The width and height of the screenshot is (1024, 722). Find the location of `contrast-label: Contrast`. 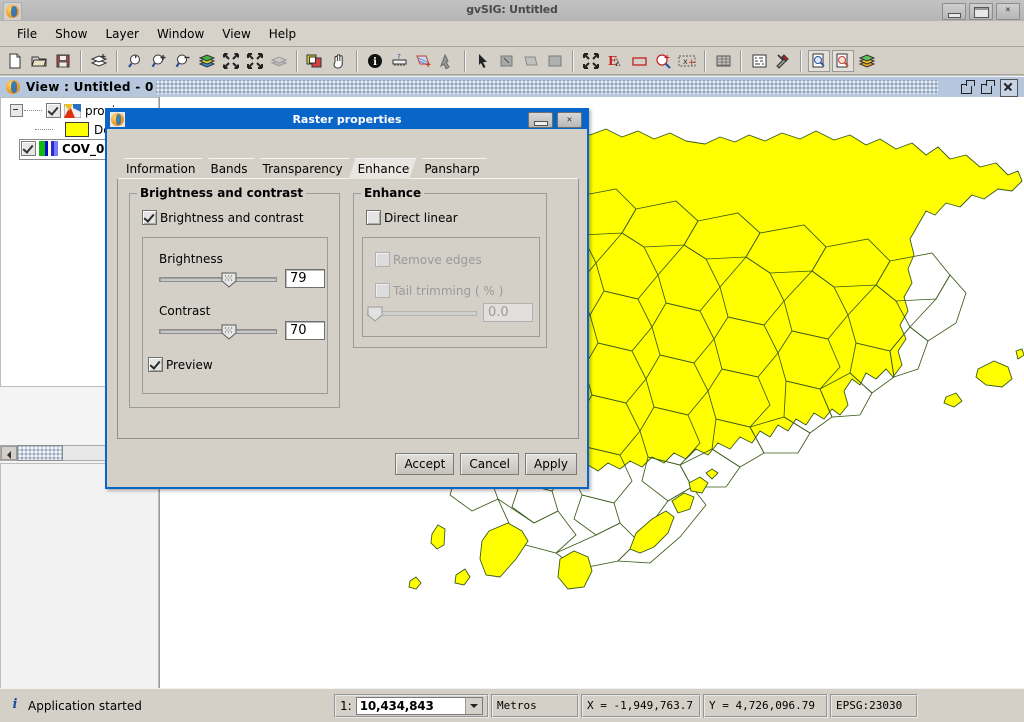

contrast-label: Contrast is located at coordinates (185, 311).